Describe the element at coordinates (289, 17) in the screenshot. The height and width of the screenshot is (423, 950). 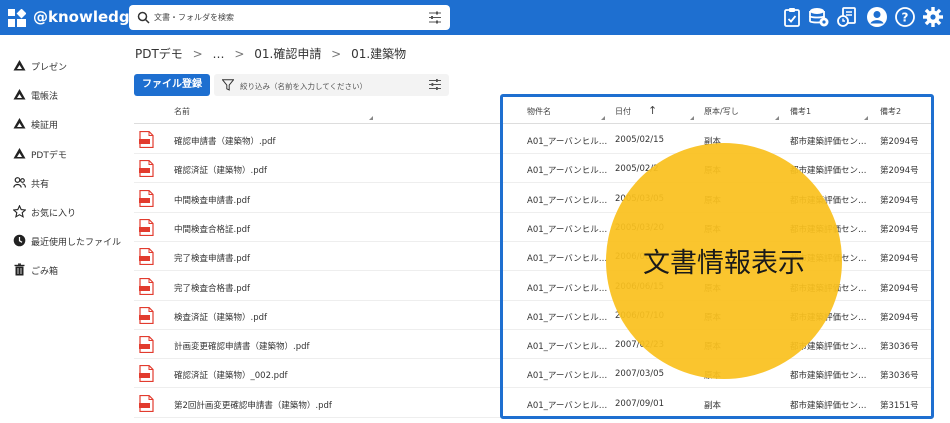
I see `search-box: 文書・フォルダを検索` at that location.